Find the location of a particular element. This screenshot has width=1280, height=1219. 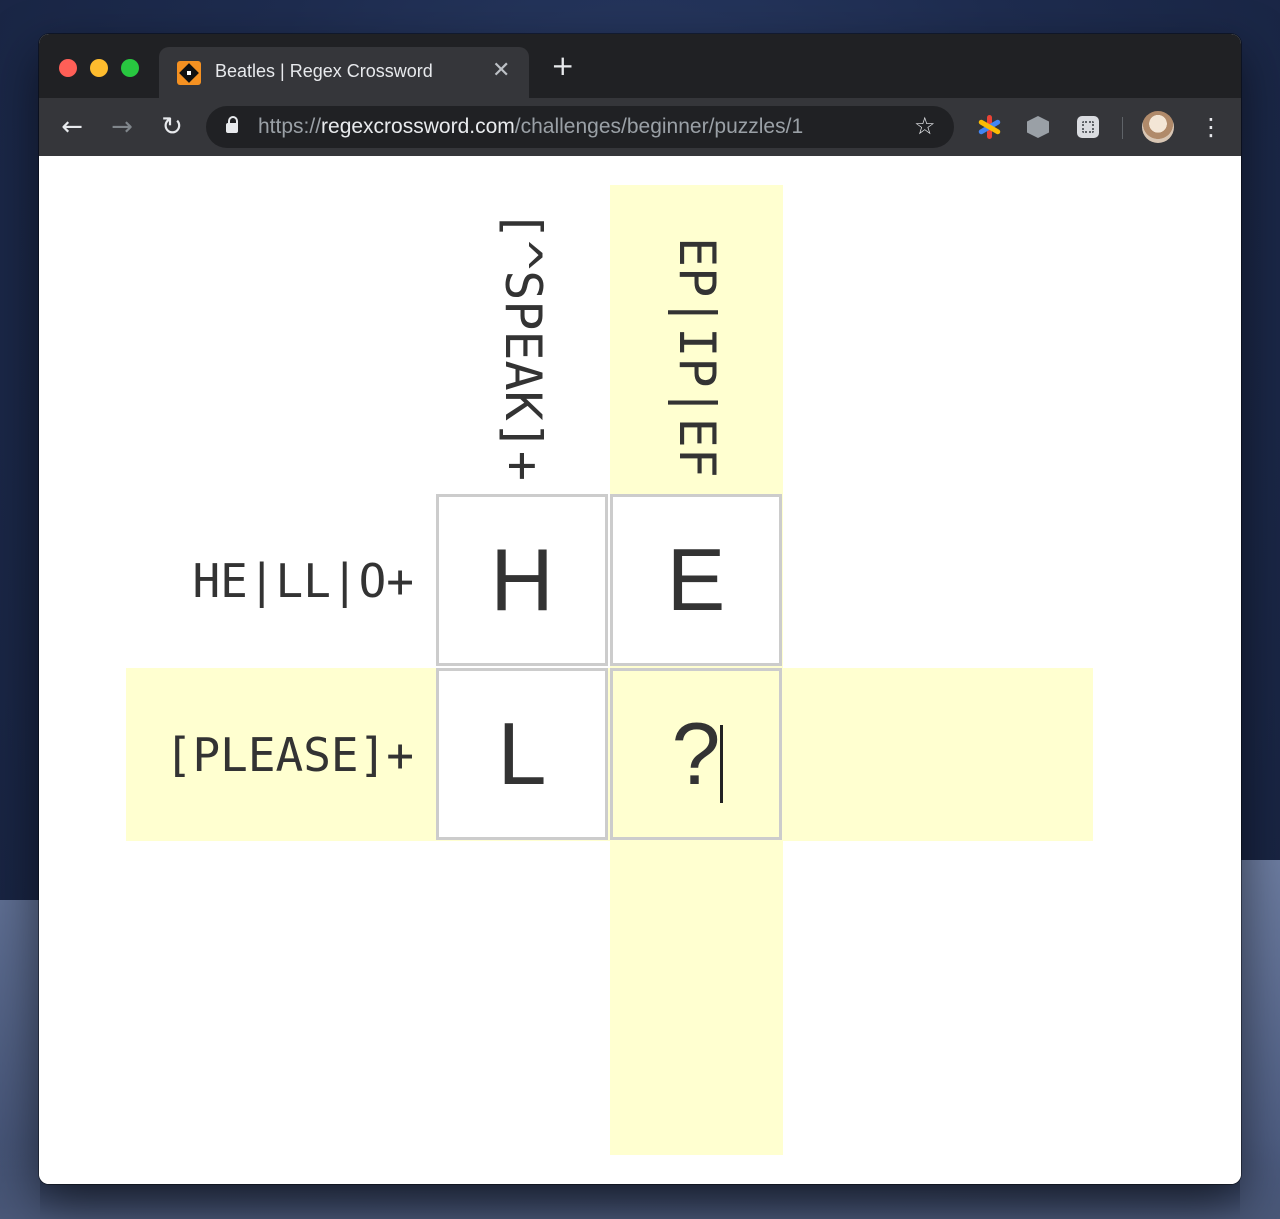

extension-cube-icon is located at coordinates (1038, 127).